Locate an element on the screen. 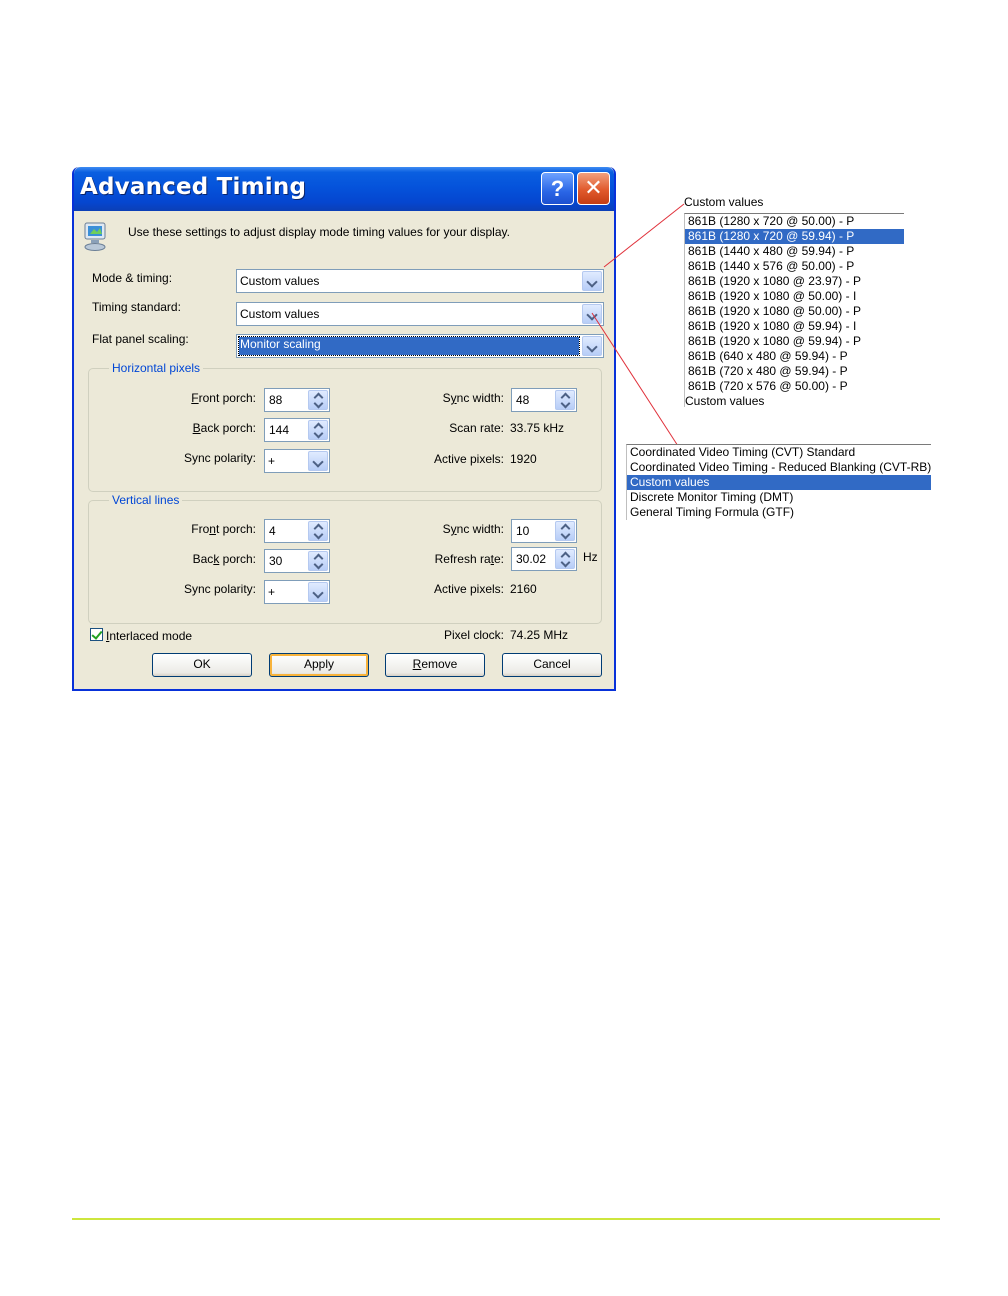  list-item: 861B (720 x 480 @ 59.94) - P is located at coordinates (794, 371).